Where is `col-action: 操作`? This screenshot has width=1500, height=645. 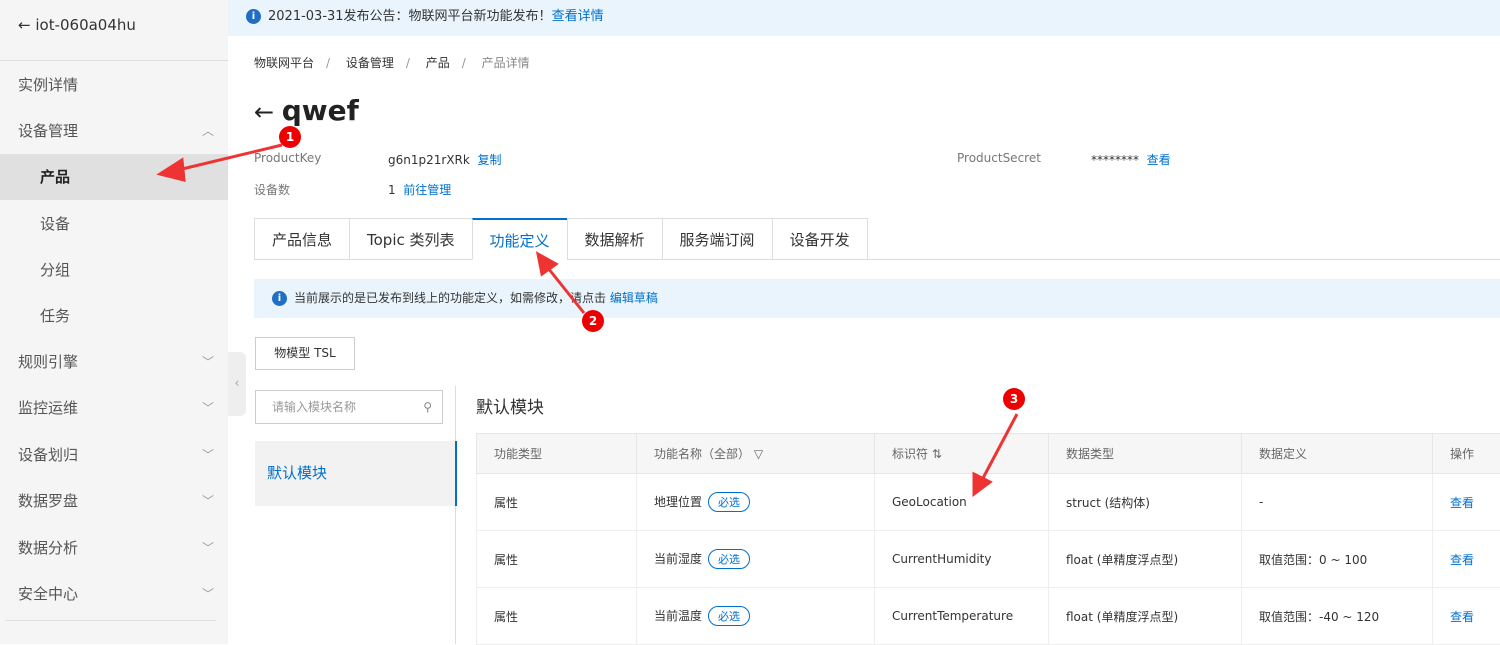
col-action: 操作 is located at coordinates (1466, 454).